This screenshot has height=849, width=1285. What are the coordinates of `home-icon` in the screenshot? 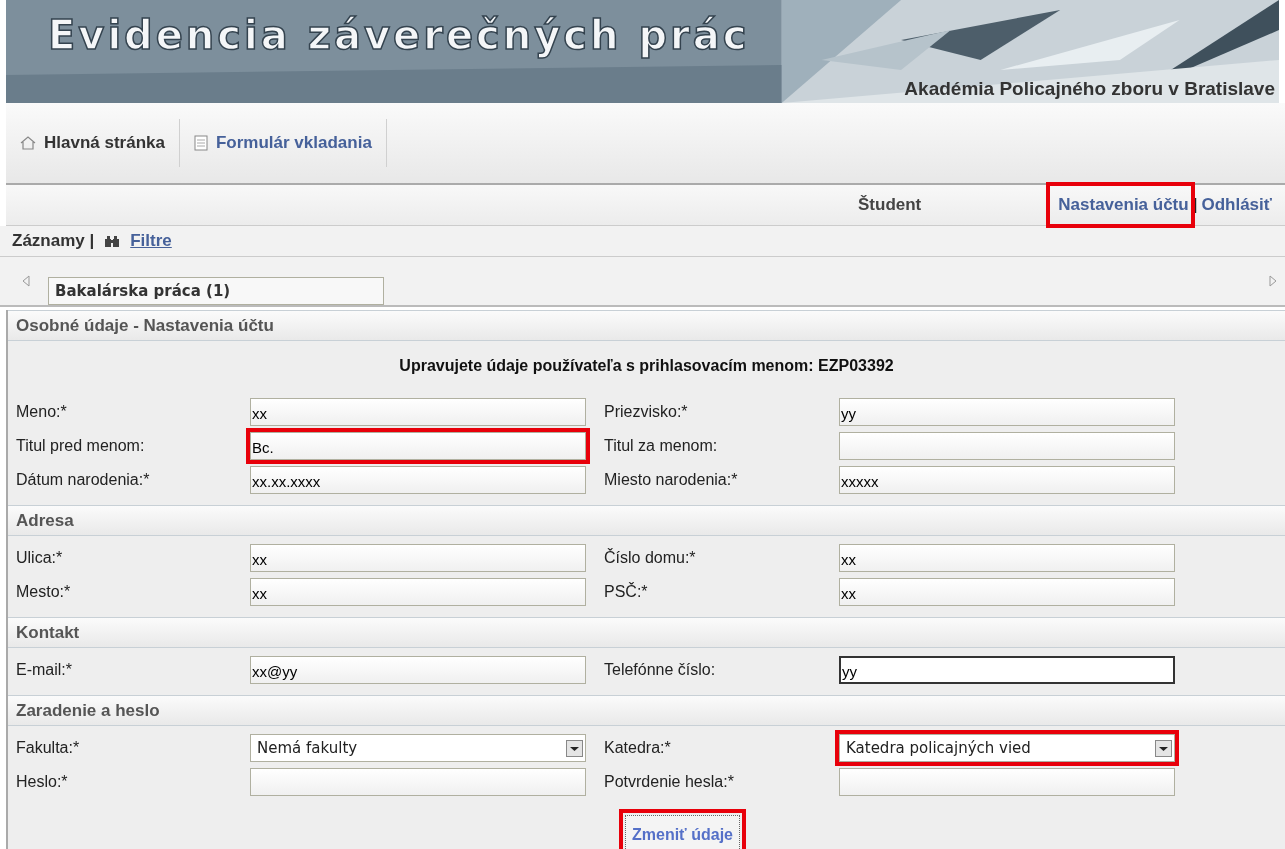 It's located at (28, 143).